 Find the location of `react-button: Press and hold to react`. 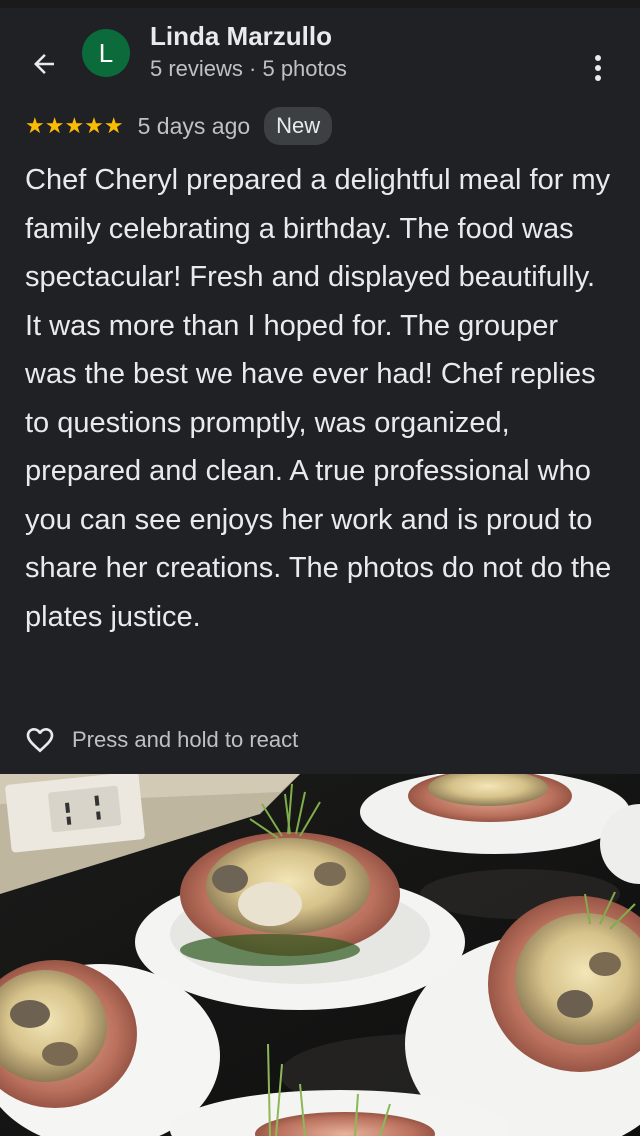

react-button: Press and hold to react is located at coordinates (161, 740).